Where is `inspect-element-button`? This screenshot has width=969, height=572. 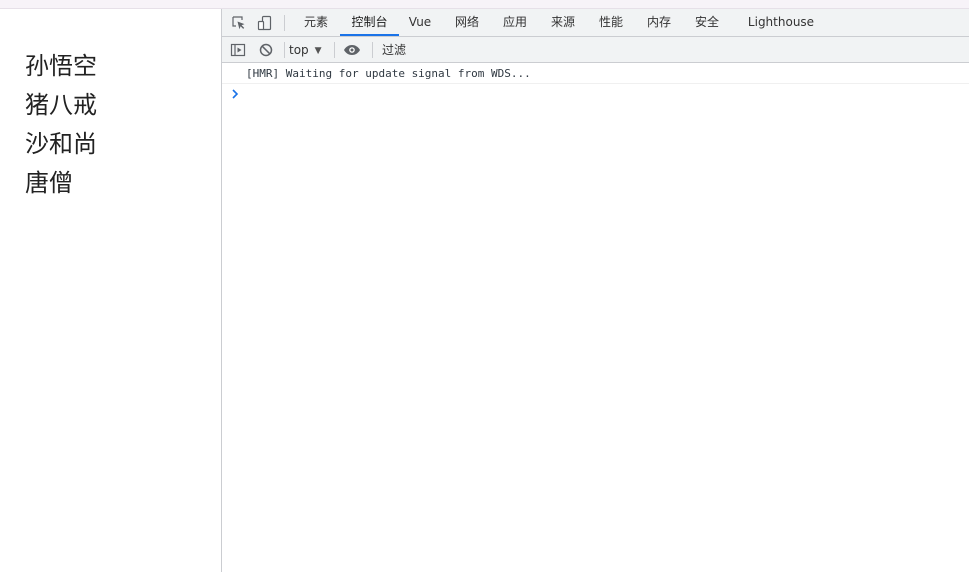
inspect-element-button is located at coordinates (239, 23).